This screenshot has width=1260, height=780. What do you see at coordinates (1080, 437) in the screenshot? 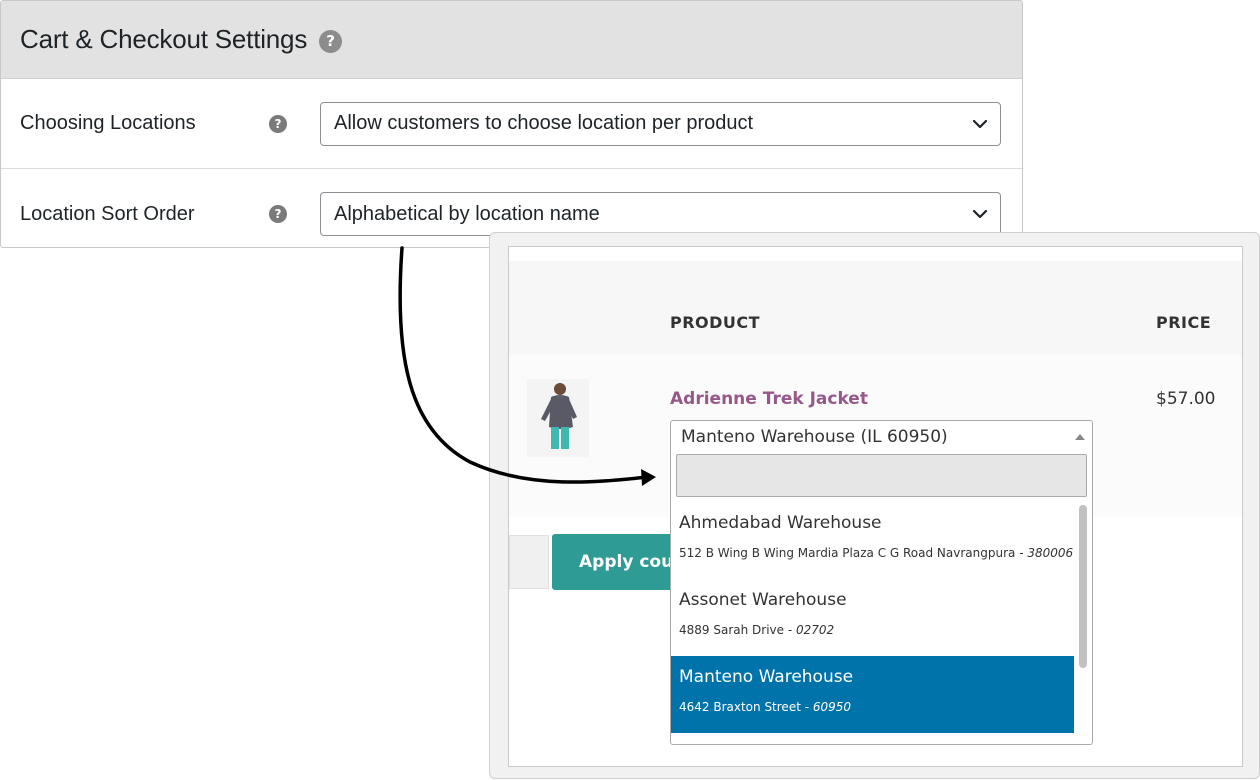
I see `caret-up-icon` at bounding box center [1080, 437].